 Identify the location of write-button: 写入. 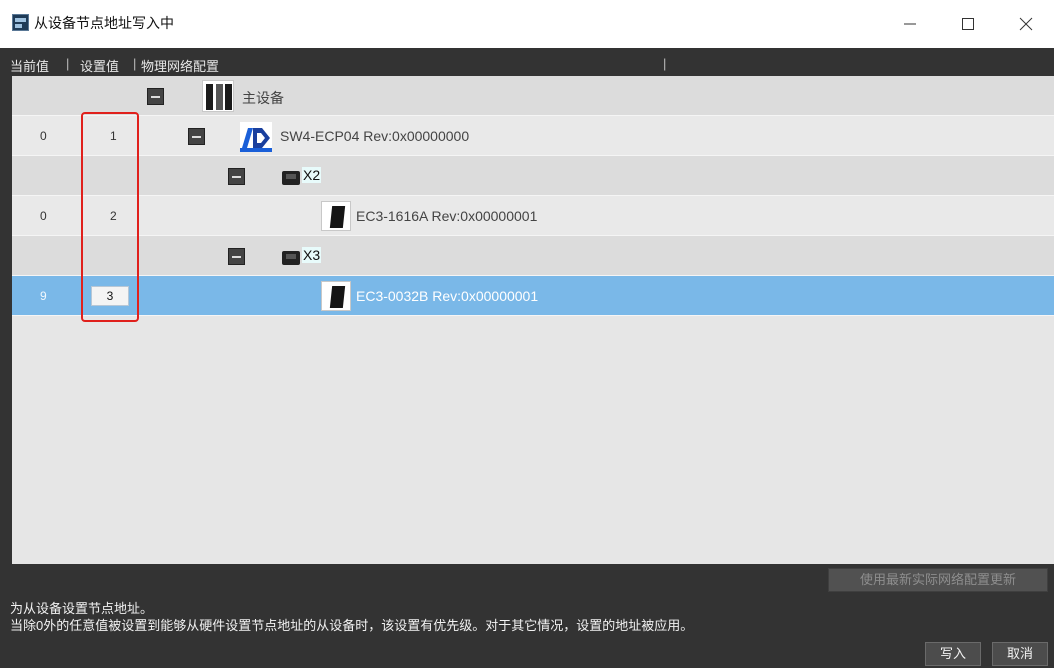
(953, 654).